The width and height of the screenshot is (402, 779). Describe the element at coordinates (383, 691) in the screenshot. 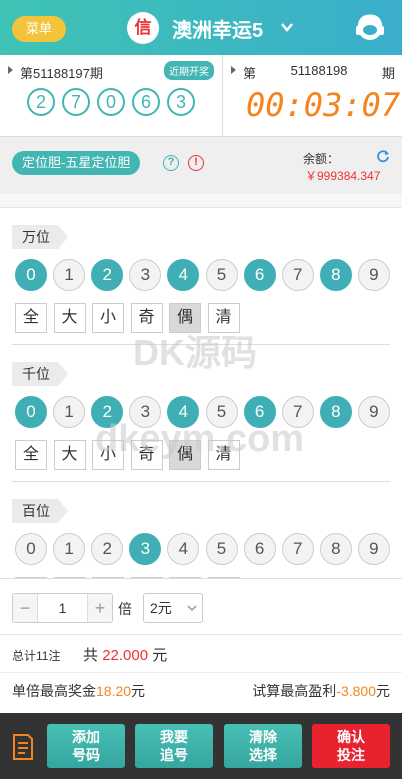

I see `max-profit-suffix: 元` at that location.